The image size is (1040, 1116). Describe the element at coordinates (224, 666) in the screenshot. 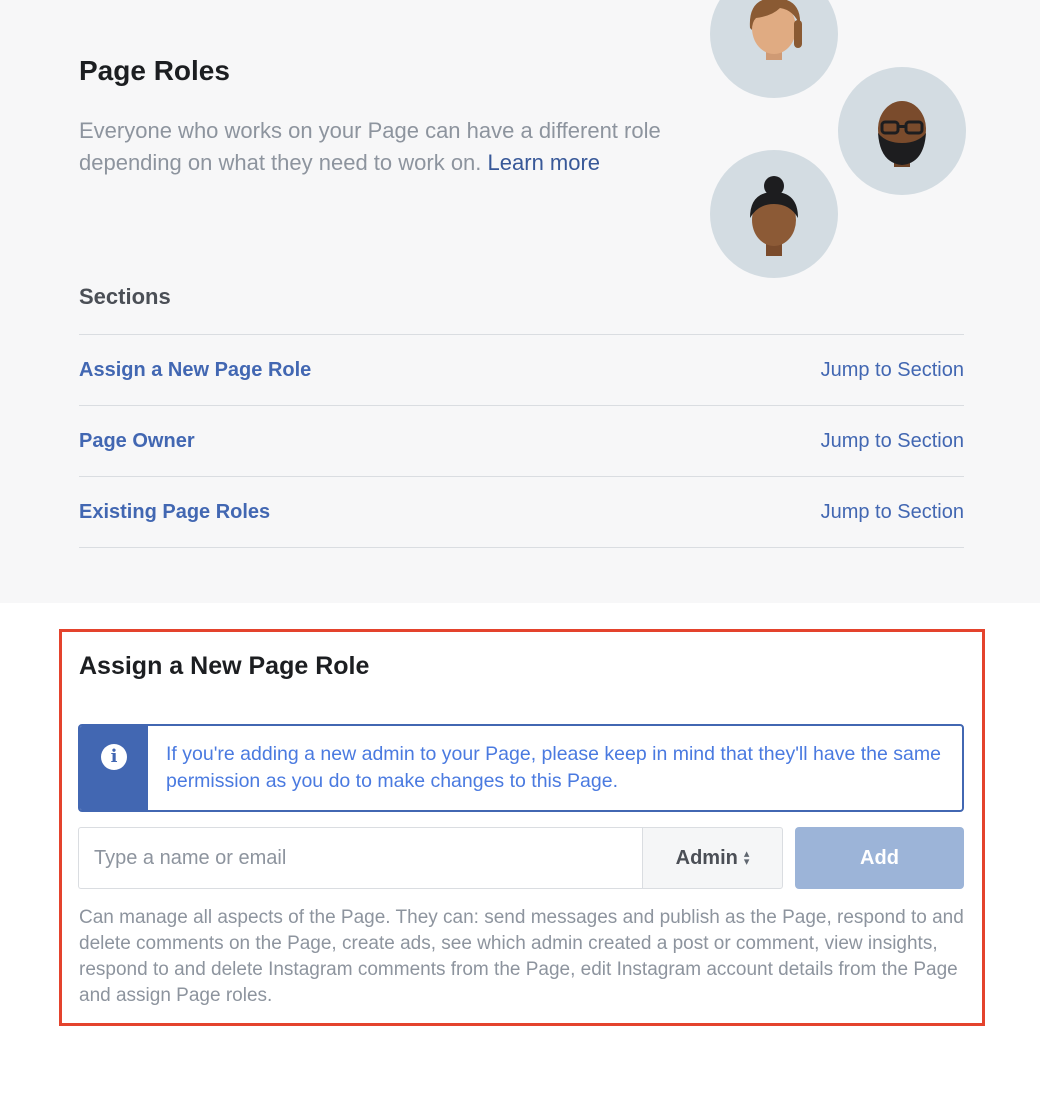

I see `assign-section-title: Assign a New Page Role` at that location.